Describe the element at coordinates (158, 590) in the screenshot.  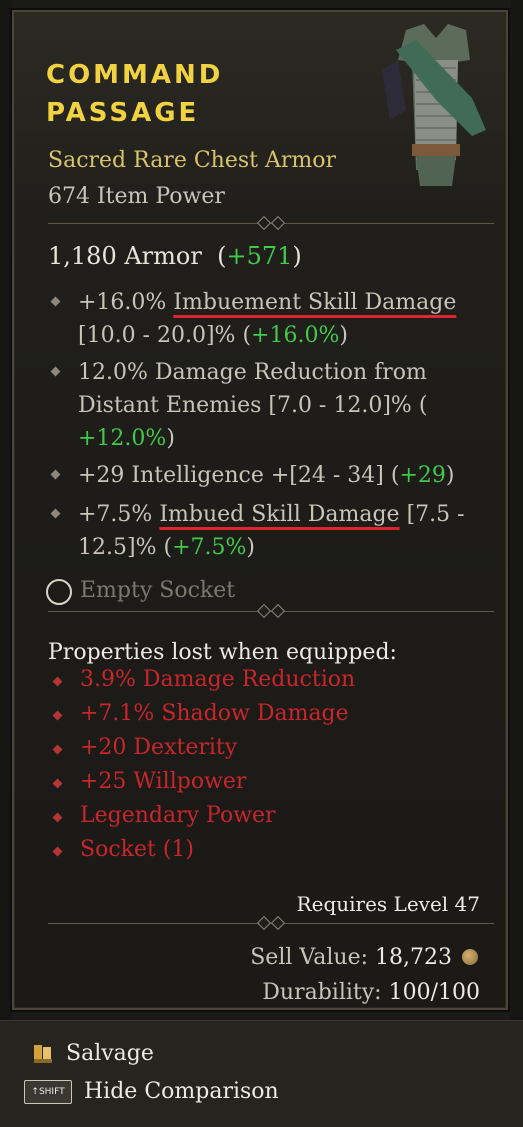
I see `empty-socket: Empty Socket` at that location.